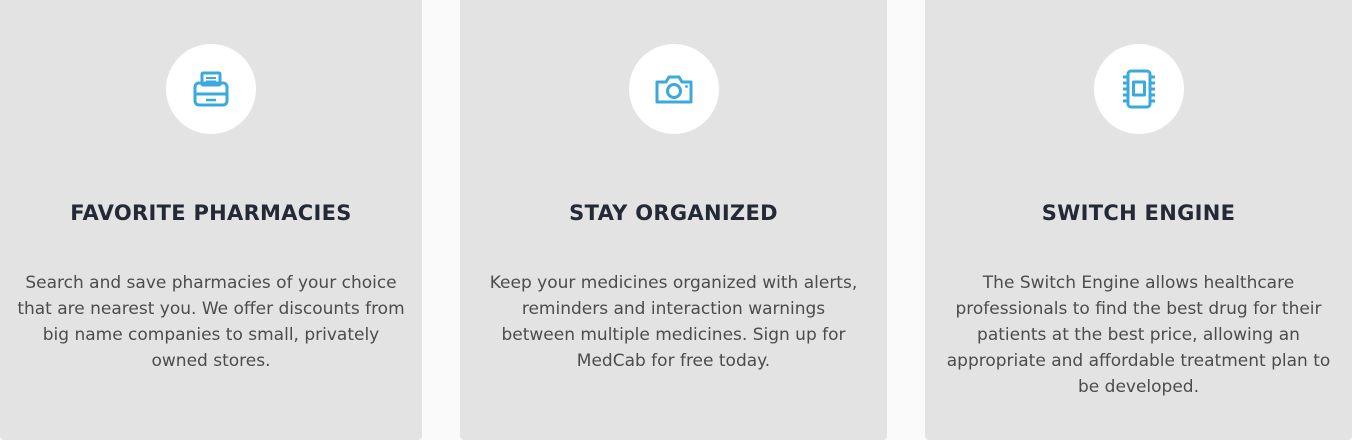  I want to click on chip-icon, so click(1138, 89).